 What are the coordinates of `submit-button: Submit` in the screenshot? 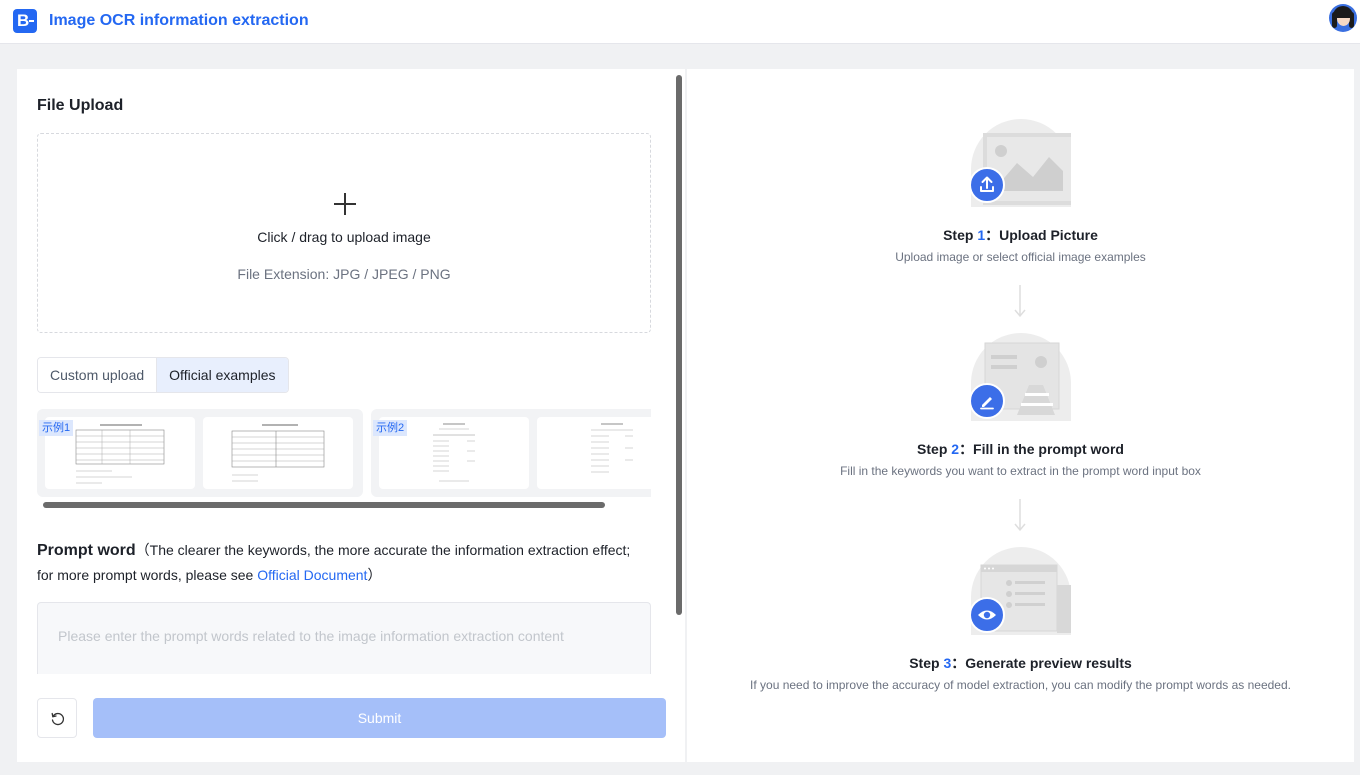 It's located at (379, 718).